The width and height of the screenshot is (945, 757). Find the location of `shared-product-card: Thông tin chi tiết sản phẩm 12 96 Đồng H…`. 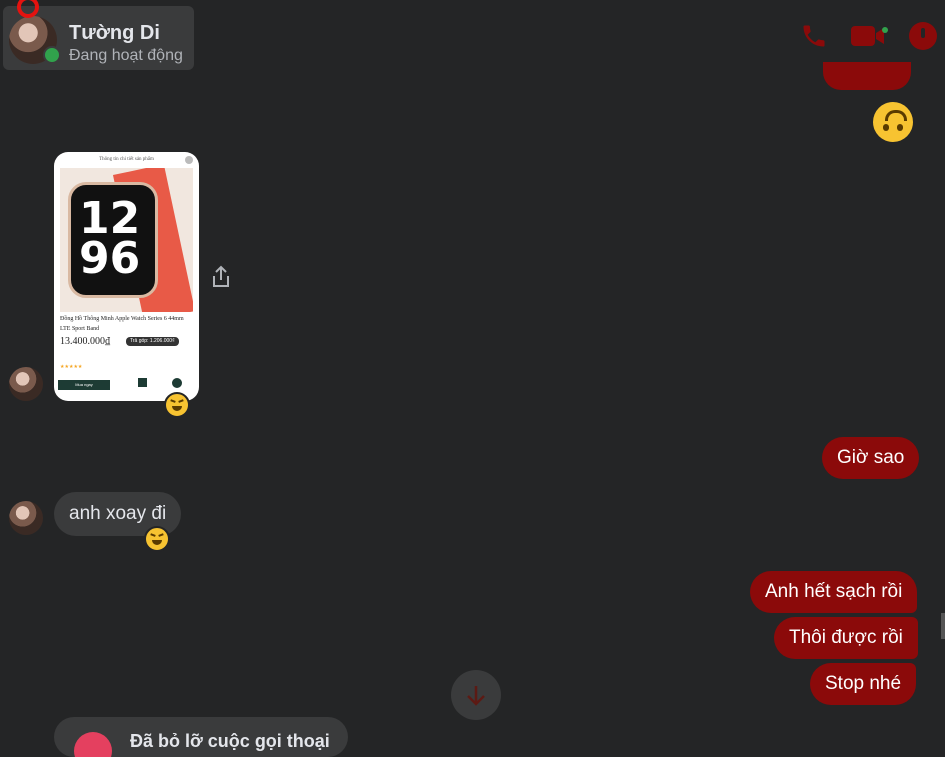

shared-product-card: Thông tin chi tiết sản phẩm 12 96 Đồng H… is located at coordinates (126, 276).